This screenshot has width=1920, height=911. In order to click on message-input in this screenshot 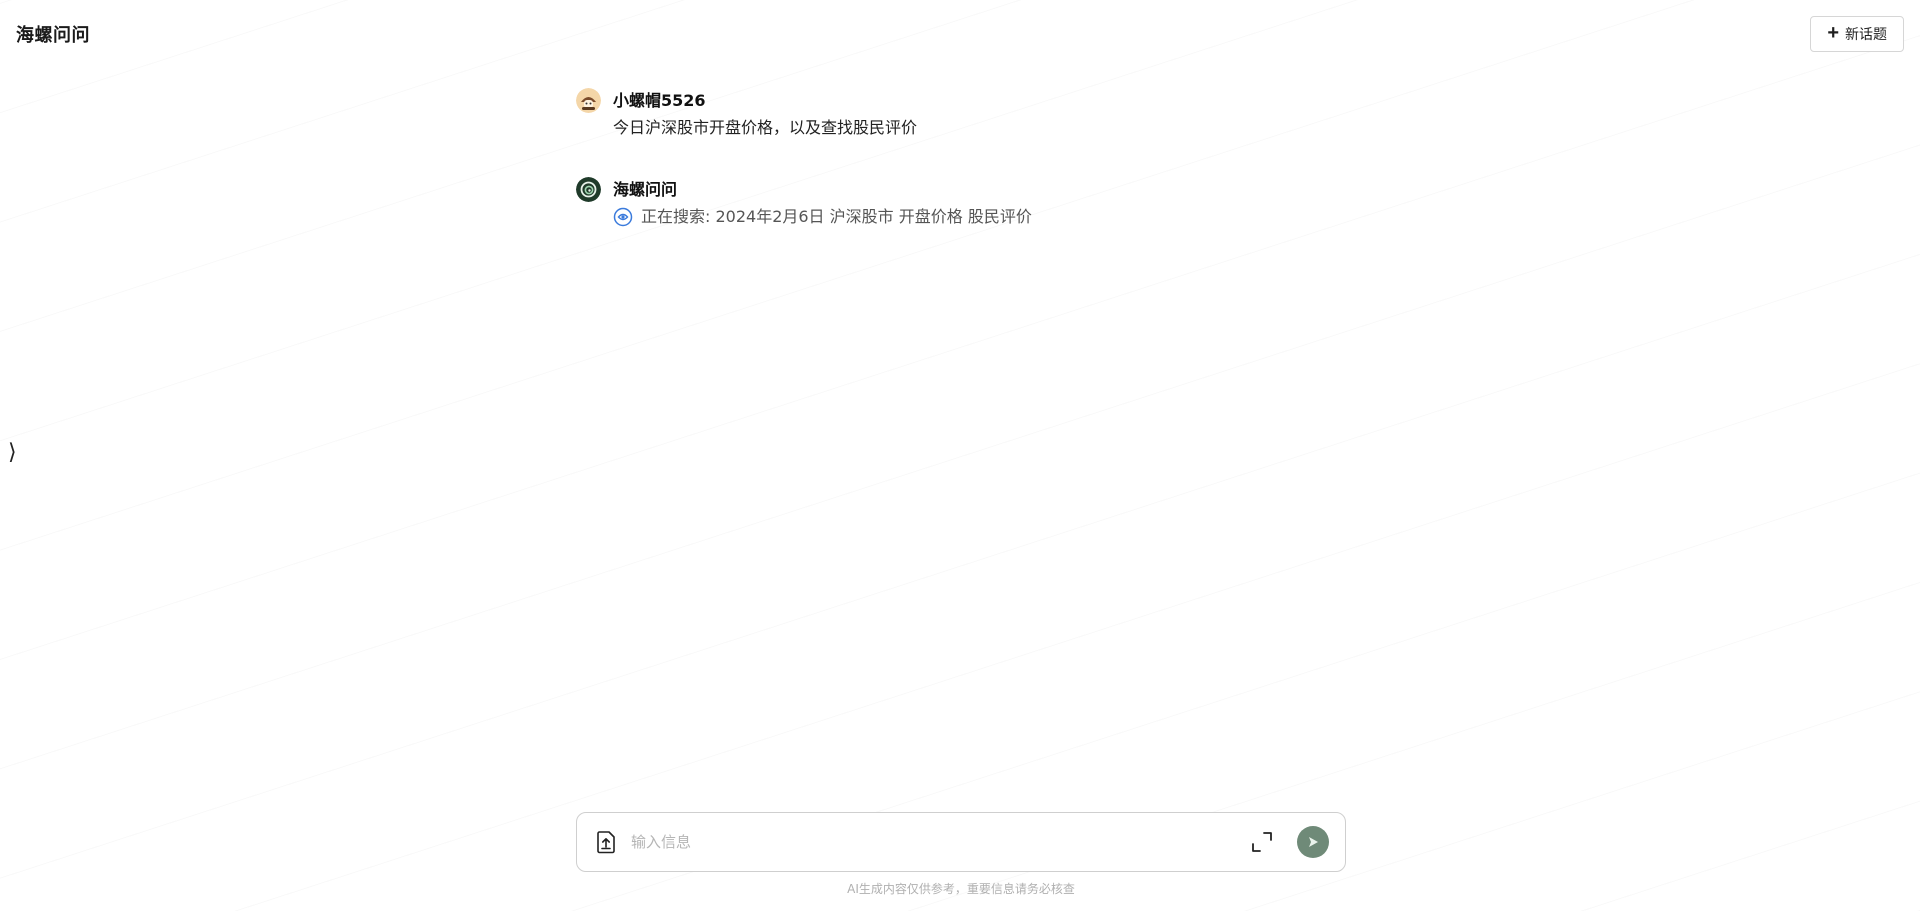, I will do `click(940, 842)`.